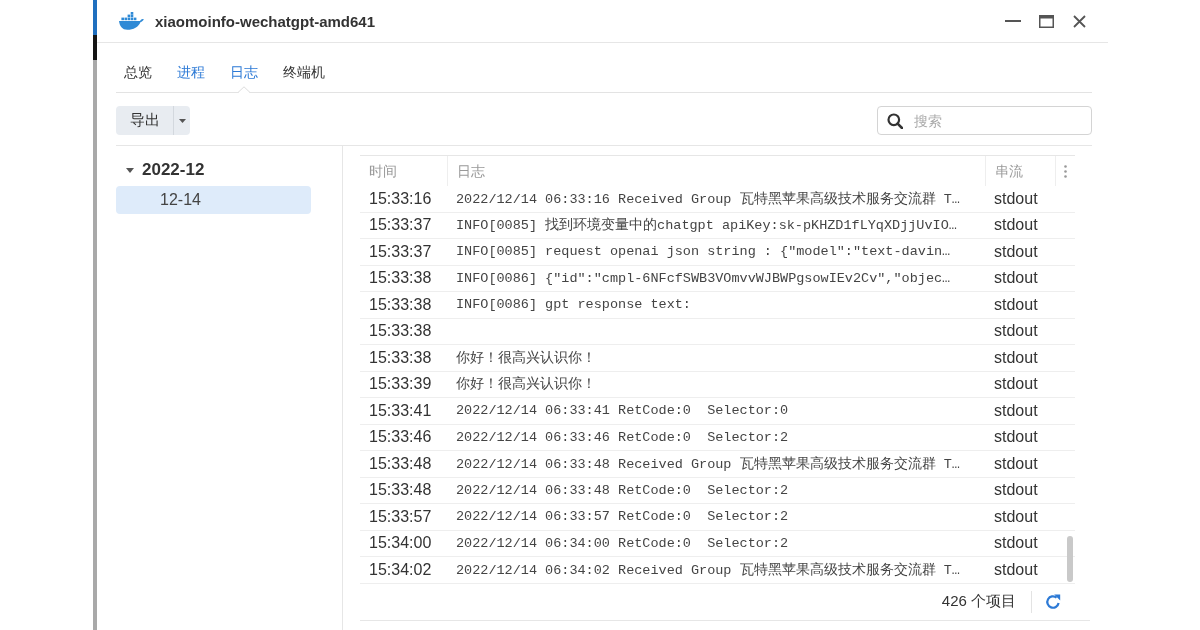 The image size is (1200, 630). Describe the element at coordinates (1079, 21) in the screenshot. I see `close-icon` at that location.